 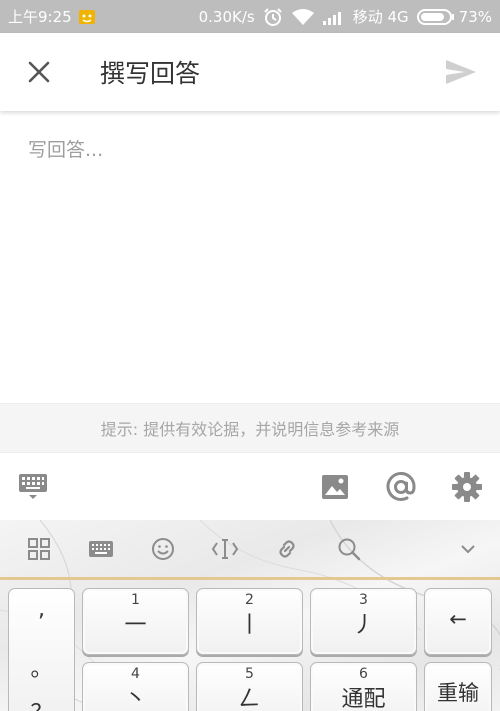 I want to click on ime-toolbar, so click(x=250, y=548).